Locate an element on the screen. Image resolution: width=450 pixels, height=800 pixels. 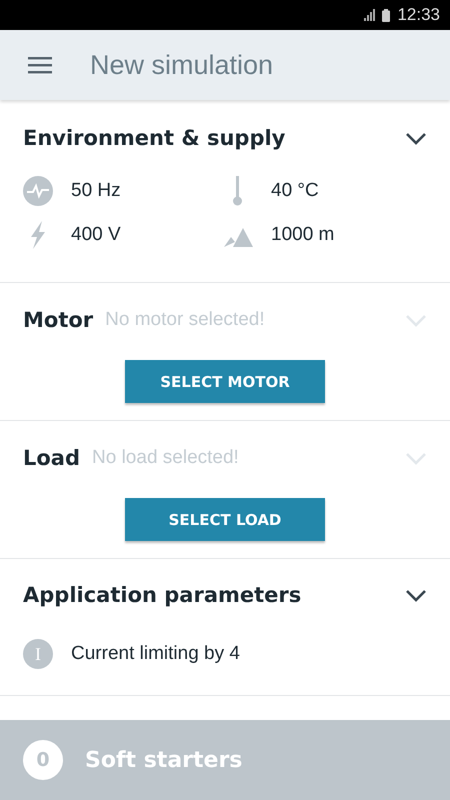
clock-time: 12:33 is located at coordinates (418, 15).